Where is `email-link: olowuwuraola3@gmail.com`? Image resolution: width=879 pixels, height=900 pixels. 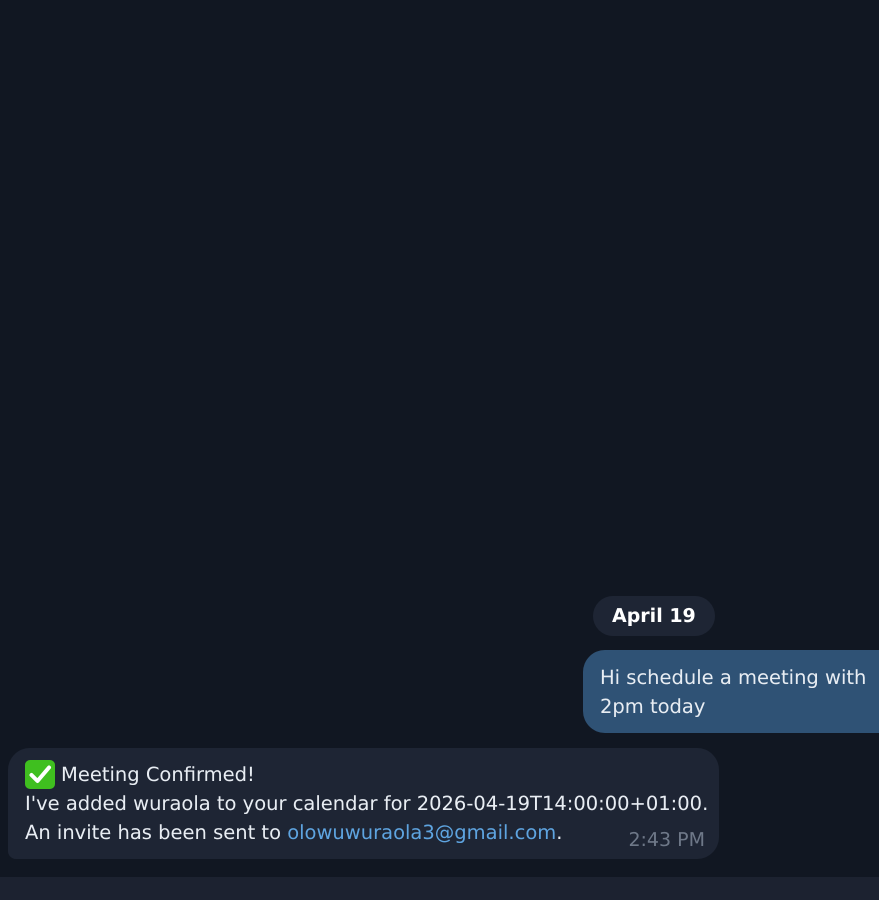
email-link: olowuwuraola3@gmail.com is located at coordinates (421, 832).